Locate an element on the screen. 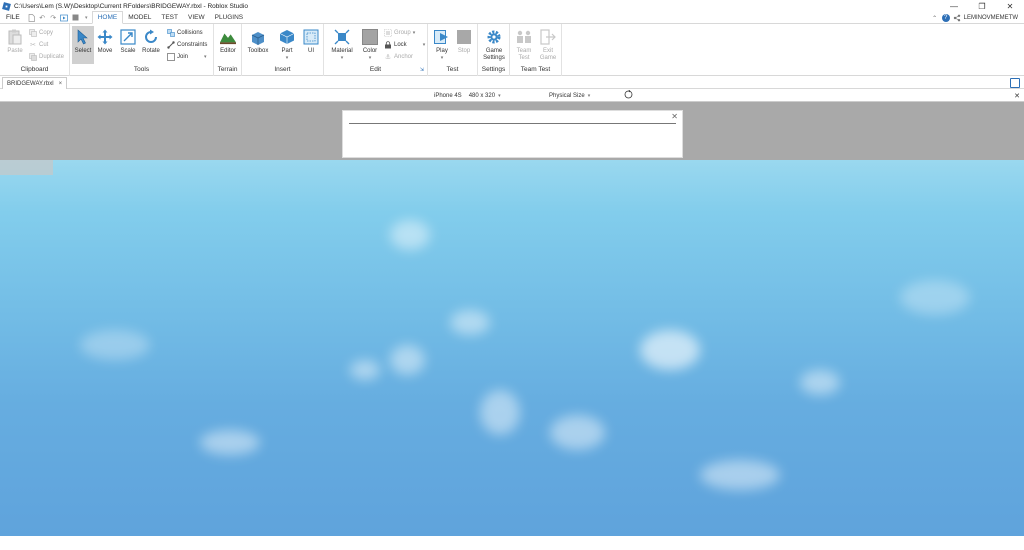  terrain-group: Editor Terrain is located at coordinates (228, 50).